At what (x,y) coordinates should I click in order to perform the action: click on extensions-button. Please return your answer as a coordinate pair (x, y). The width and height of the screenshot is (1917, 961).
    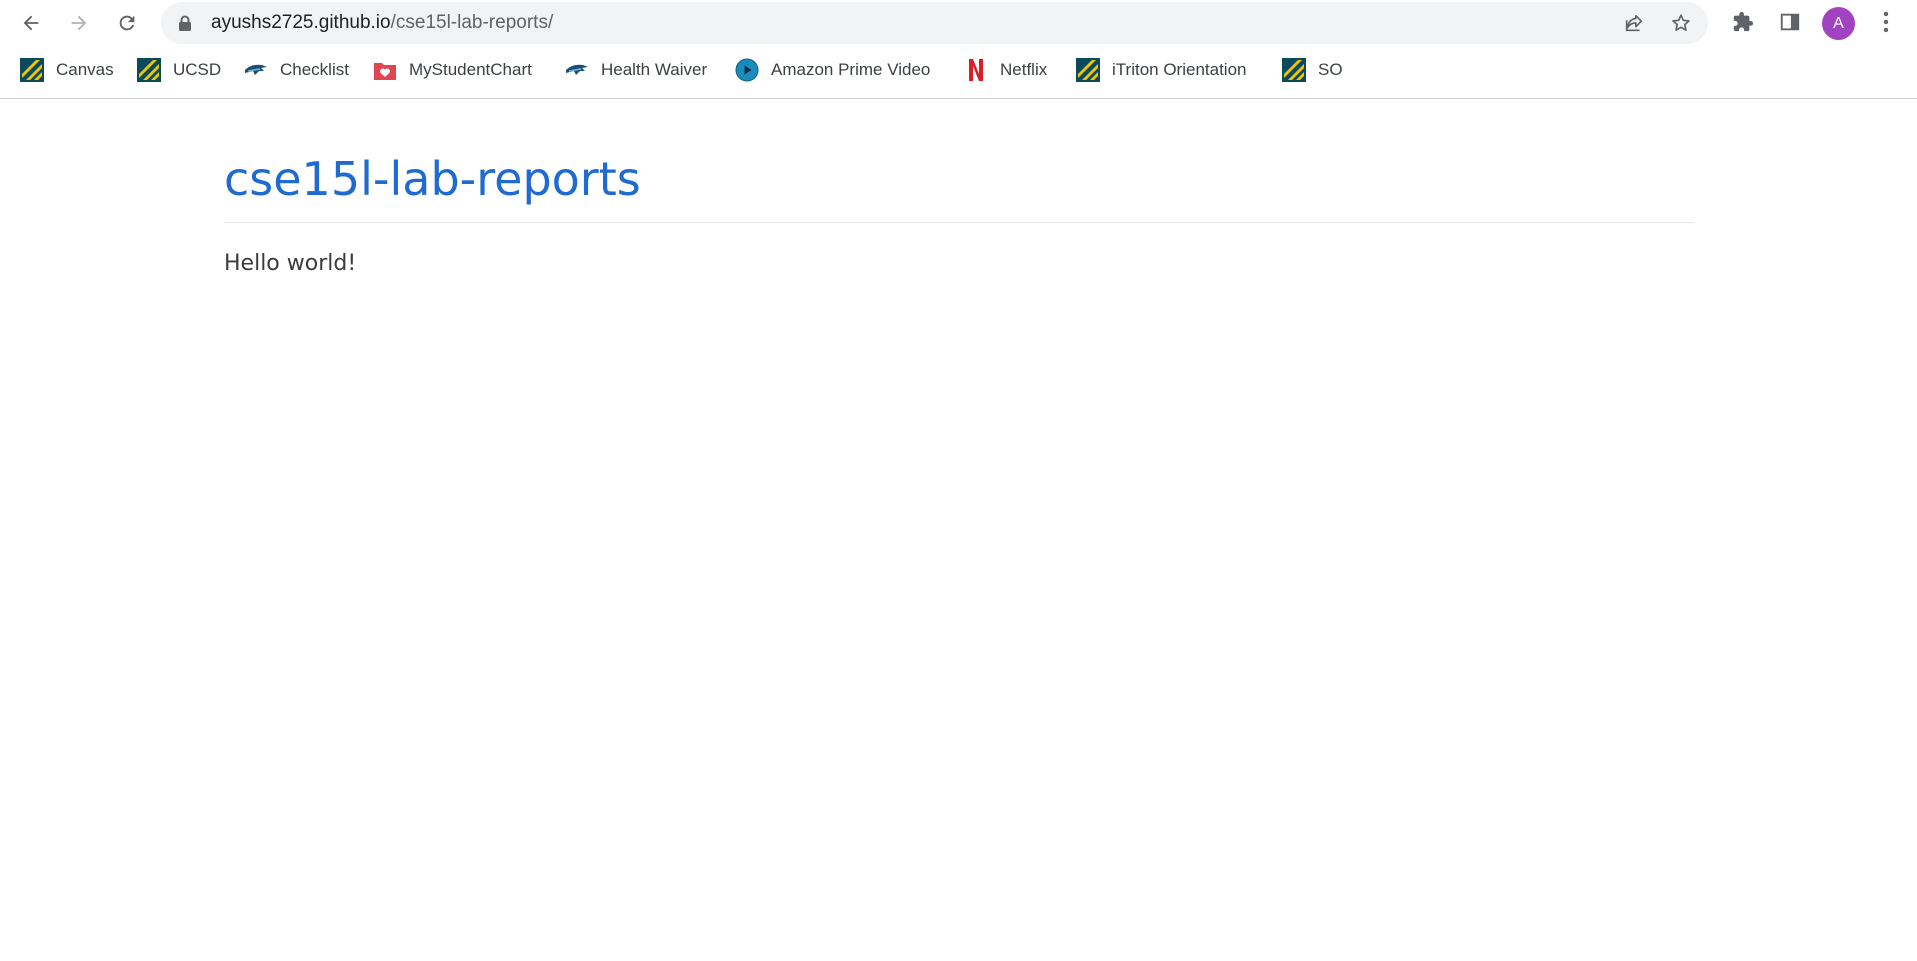
    Looking at the image, I should click on (1743, 22).